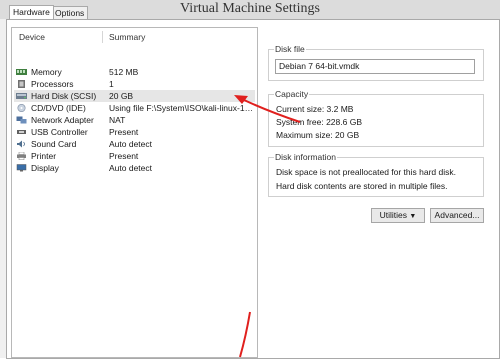  What do you see at coordinates (21, 168) in the screenshot?
I see `display-icon` at bounding box center [21, 168].